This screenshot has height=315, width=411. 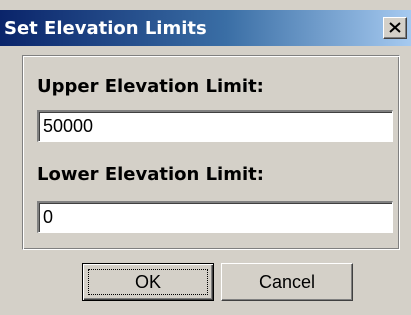 What do you see at coordinates (215, 126) in the screenshot?
I see `upper-elevation-input: 50000` at bounding box center [215, 126].